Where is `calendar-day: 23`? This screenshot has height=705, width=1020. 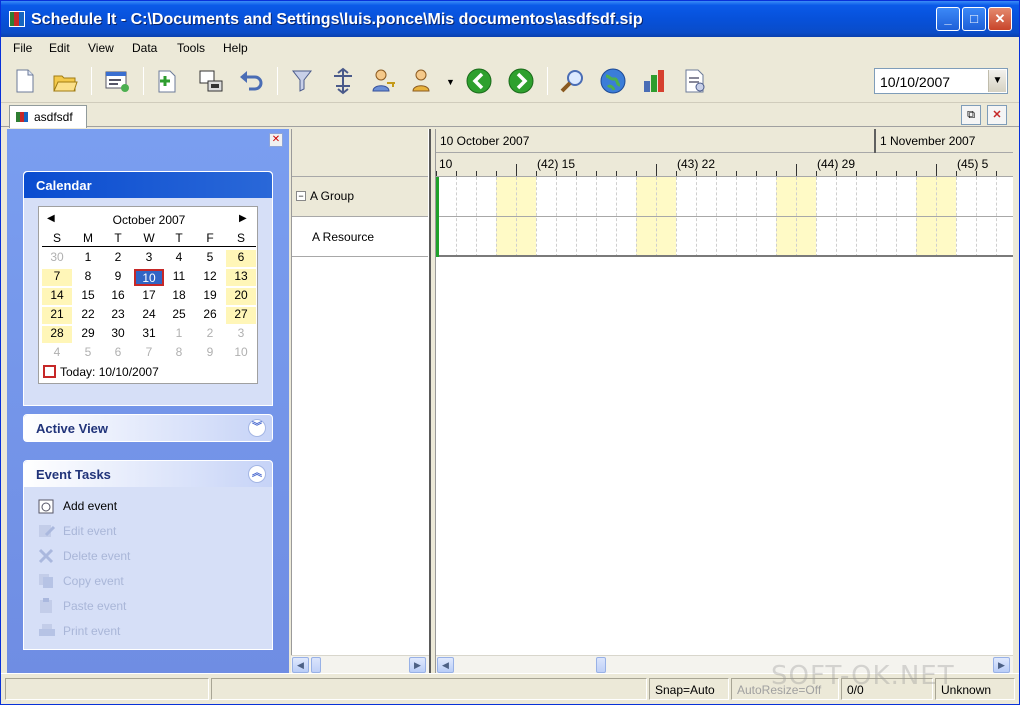
calendar-day: 23 is located at coordinates (118, 315).